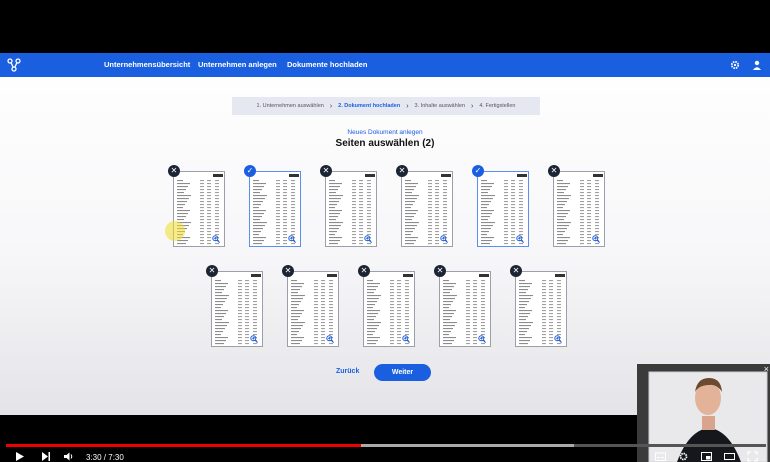 The height and width of the screenshot is (462, 770). What do you see at coordinates (735, 65) in the screenshot?
I see `gear-icon` at bounding box center [735, 65].